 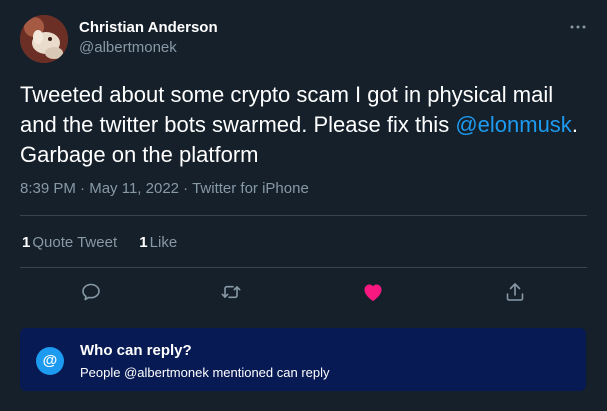 I want to click on avatar-image, so click(x=44, y=39).